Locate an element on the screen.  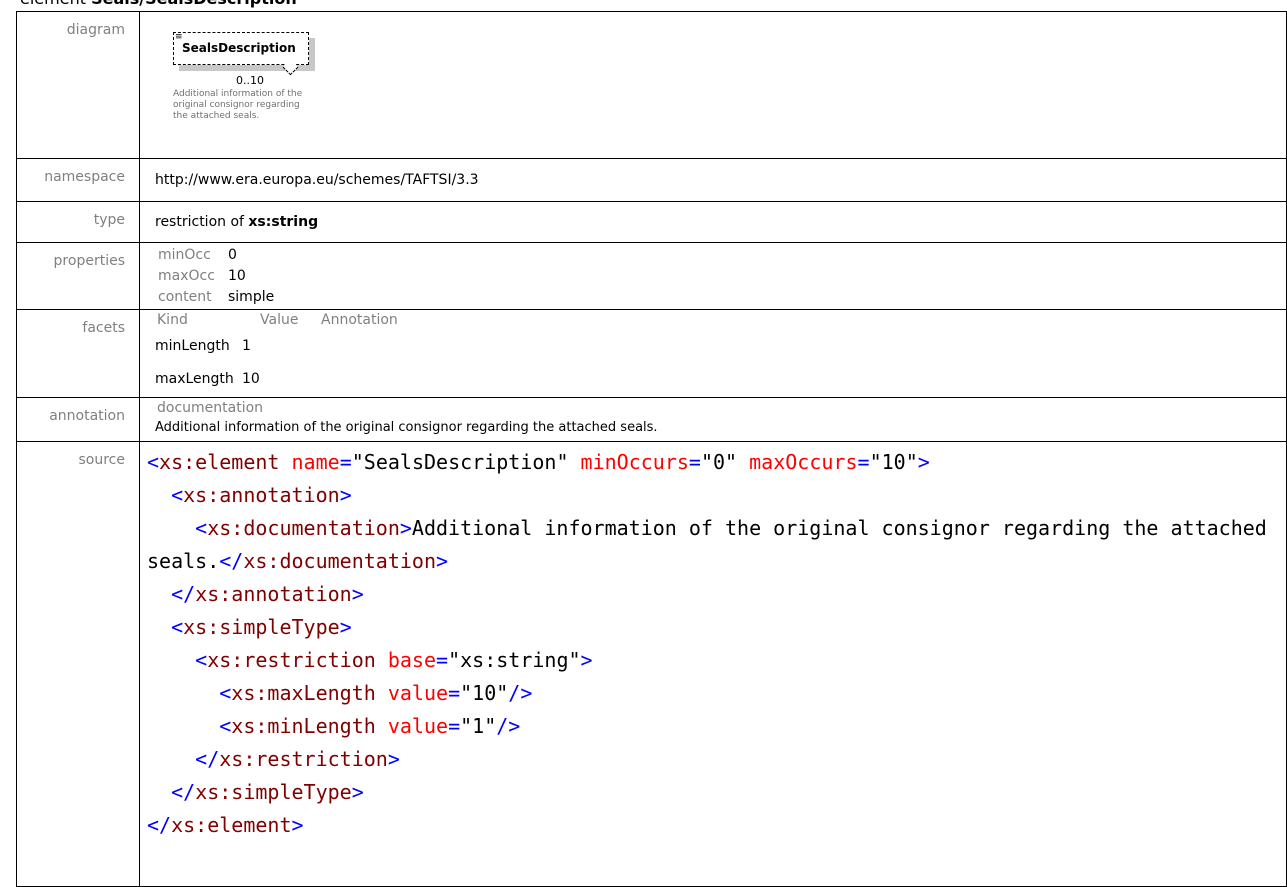
properties-cell: minOcc 0 maxOcc 10 content simple is located at coordinates (713, 276).